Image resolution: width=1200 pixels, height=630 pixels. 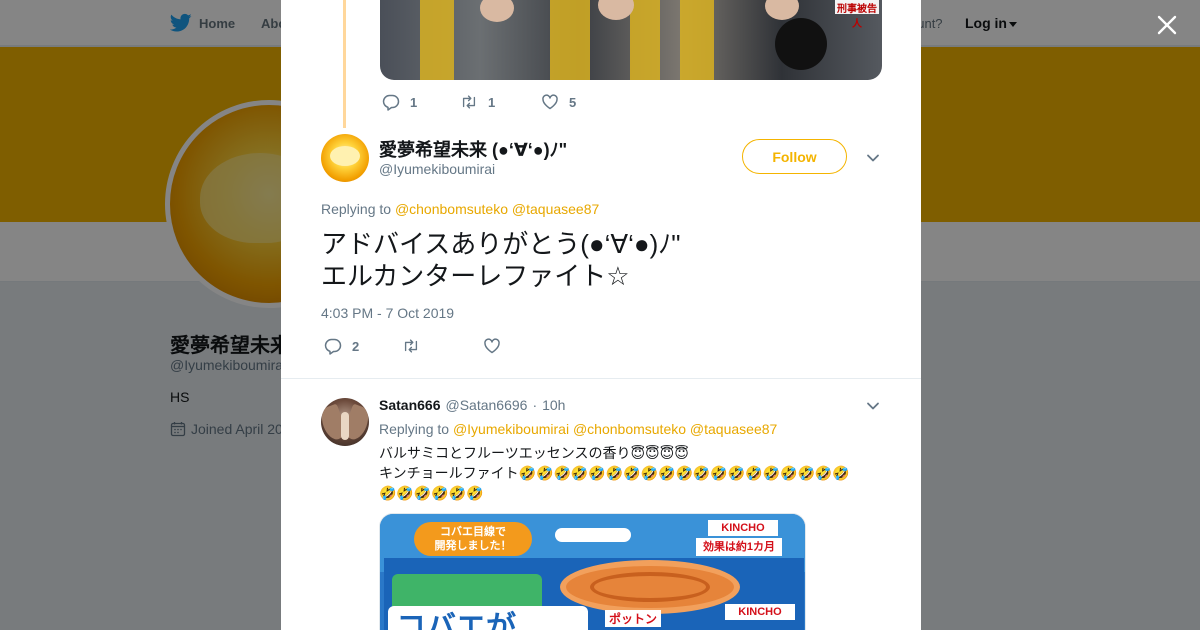 I want to click on media-badge: 効果は約1カ月, so click(x=739, y=547).